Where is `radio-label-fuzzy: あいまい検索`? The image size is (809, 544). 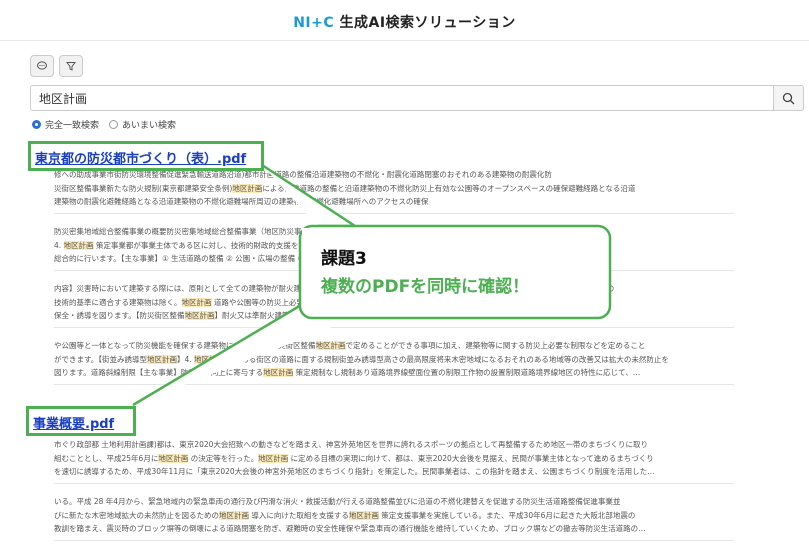
radio-label-fuzzy: あいまい検索 is located at coordinates (149, 126).